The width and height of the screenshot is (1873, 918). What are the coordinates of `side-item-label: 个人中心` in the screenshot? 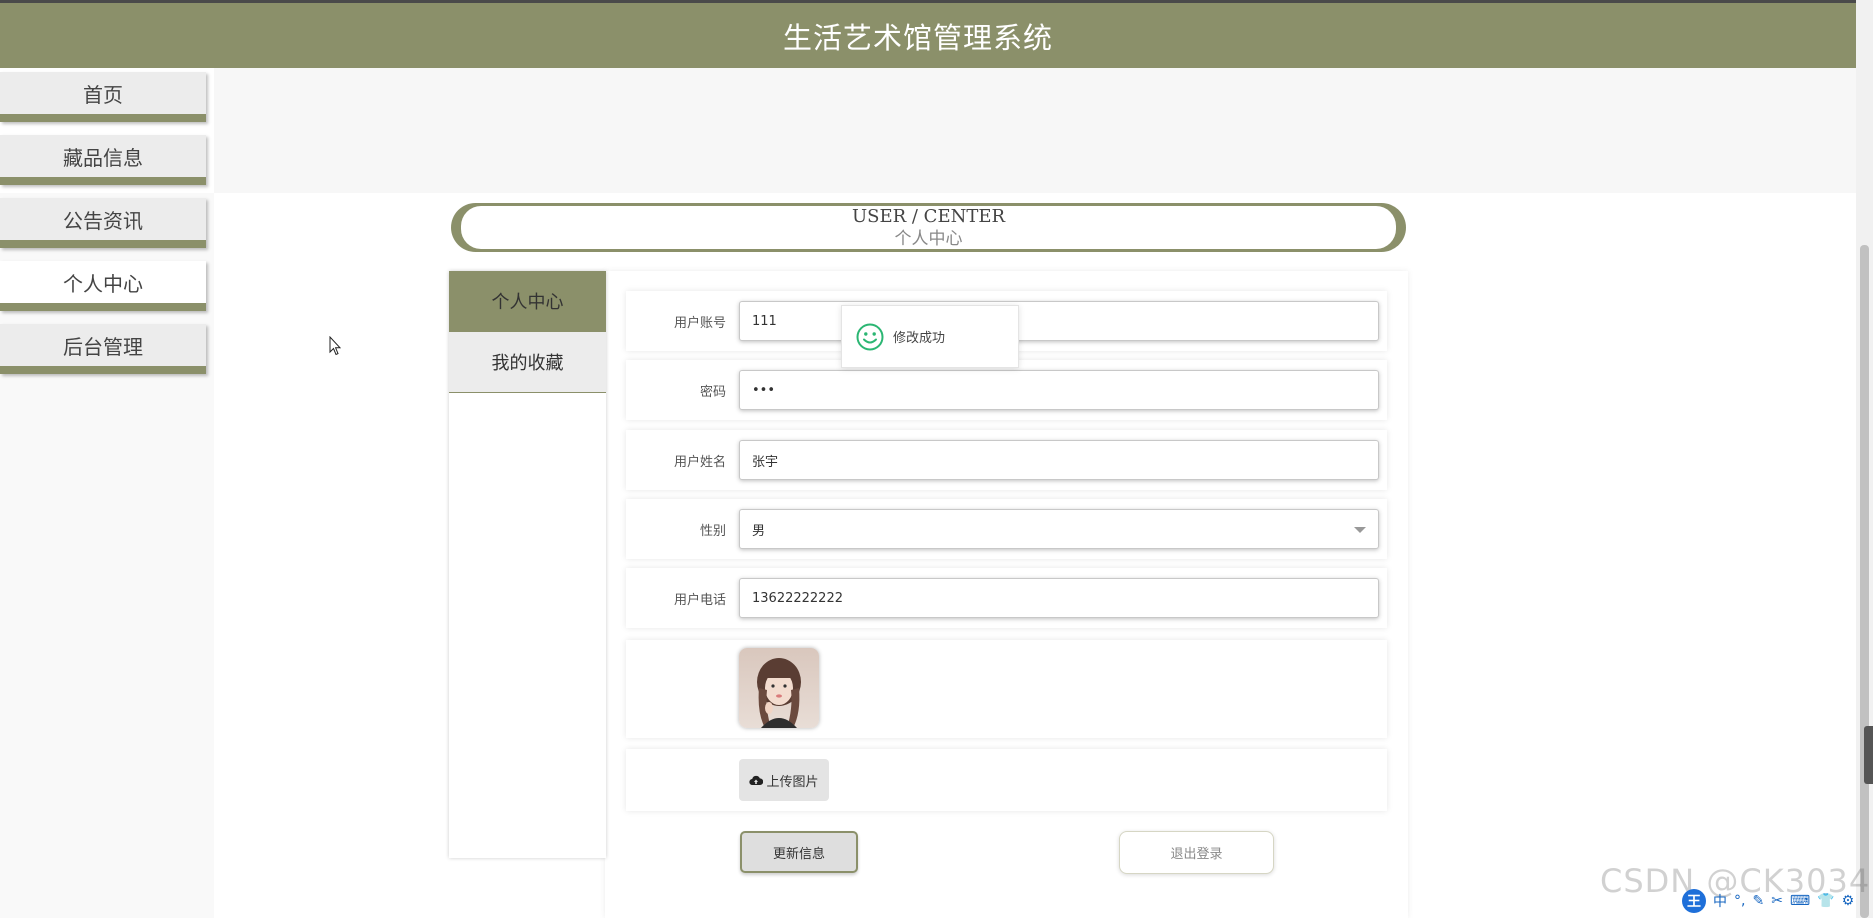 It's located at (527, 302).